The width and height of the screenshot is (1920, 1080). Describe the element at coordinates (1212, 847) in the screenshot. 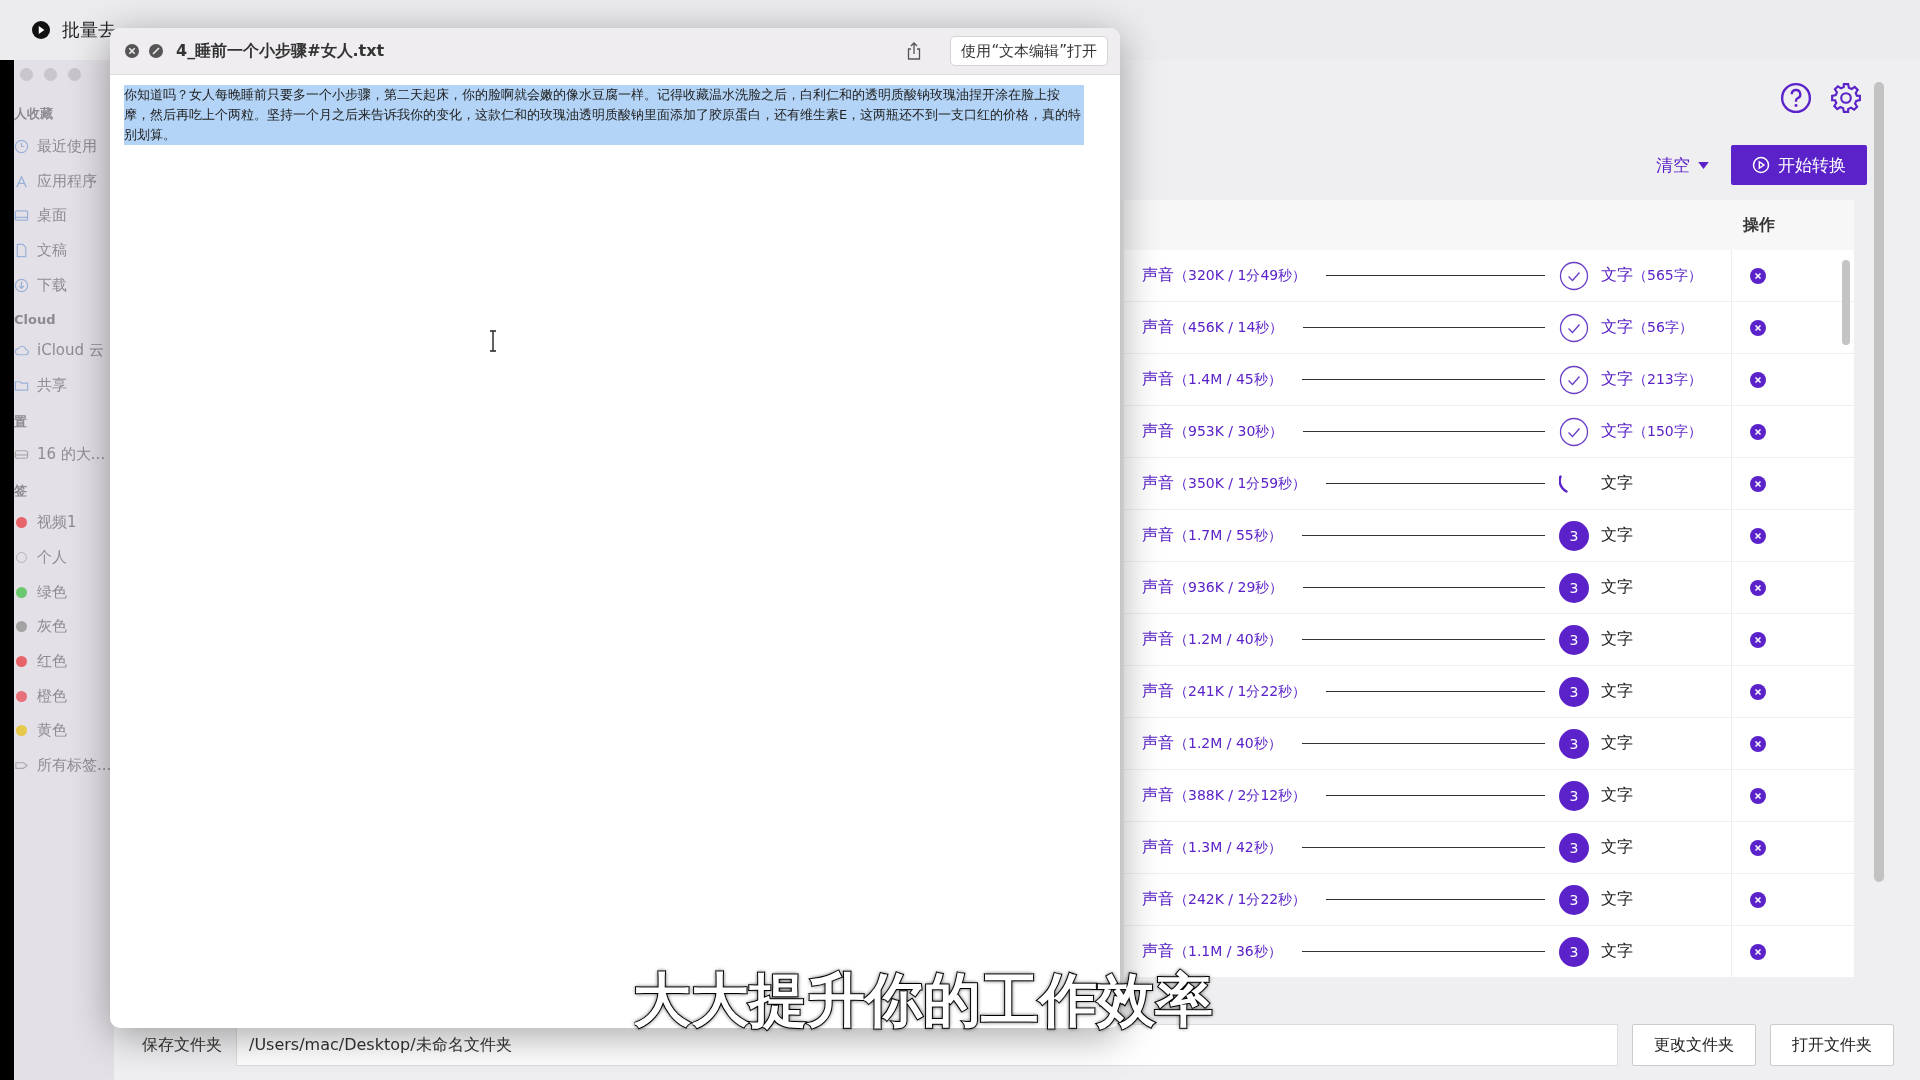

I see `audio-label: 声音（1.3M / 42秒）` at that location.